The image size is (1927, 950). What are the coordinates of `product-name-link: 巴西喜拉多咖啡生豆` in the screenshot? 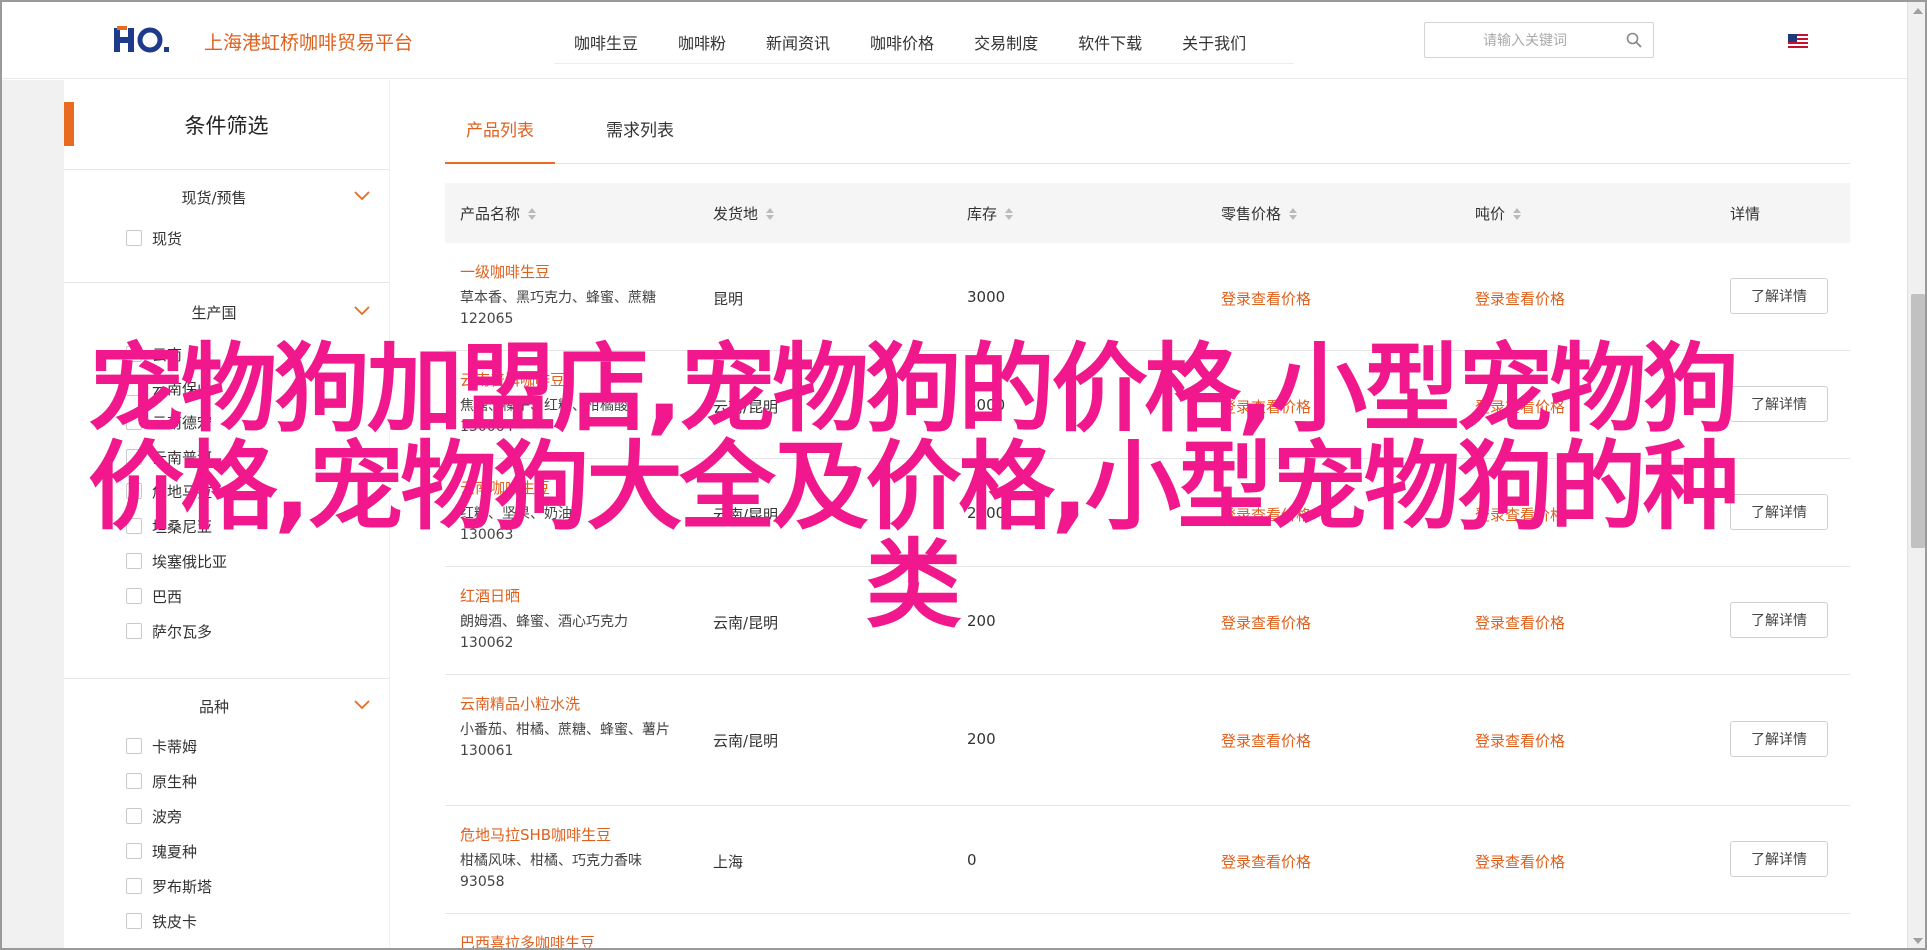 It's located at (527, 940).